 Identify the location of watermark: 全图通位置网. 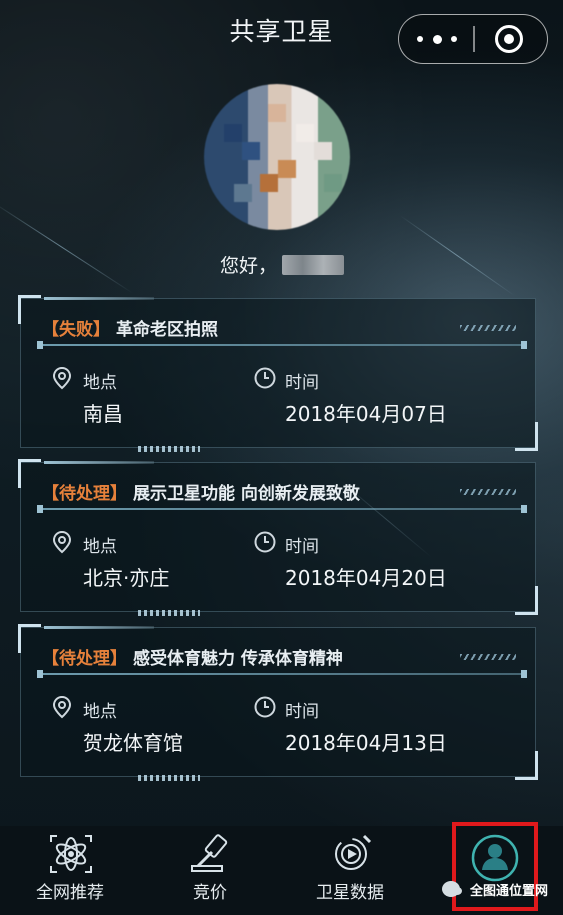
(501, 889).